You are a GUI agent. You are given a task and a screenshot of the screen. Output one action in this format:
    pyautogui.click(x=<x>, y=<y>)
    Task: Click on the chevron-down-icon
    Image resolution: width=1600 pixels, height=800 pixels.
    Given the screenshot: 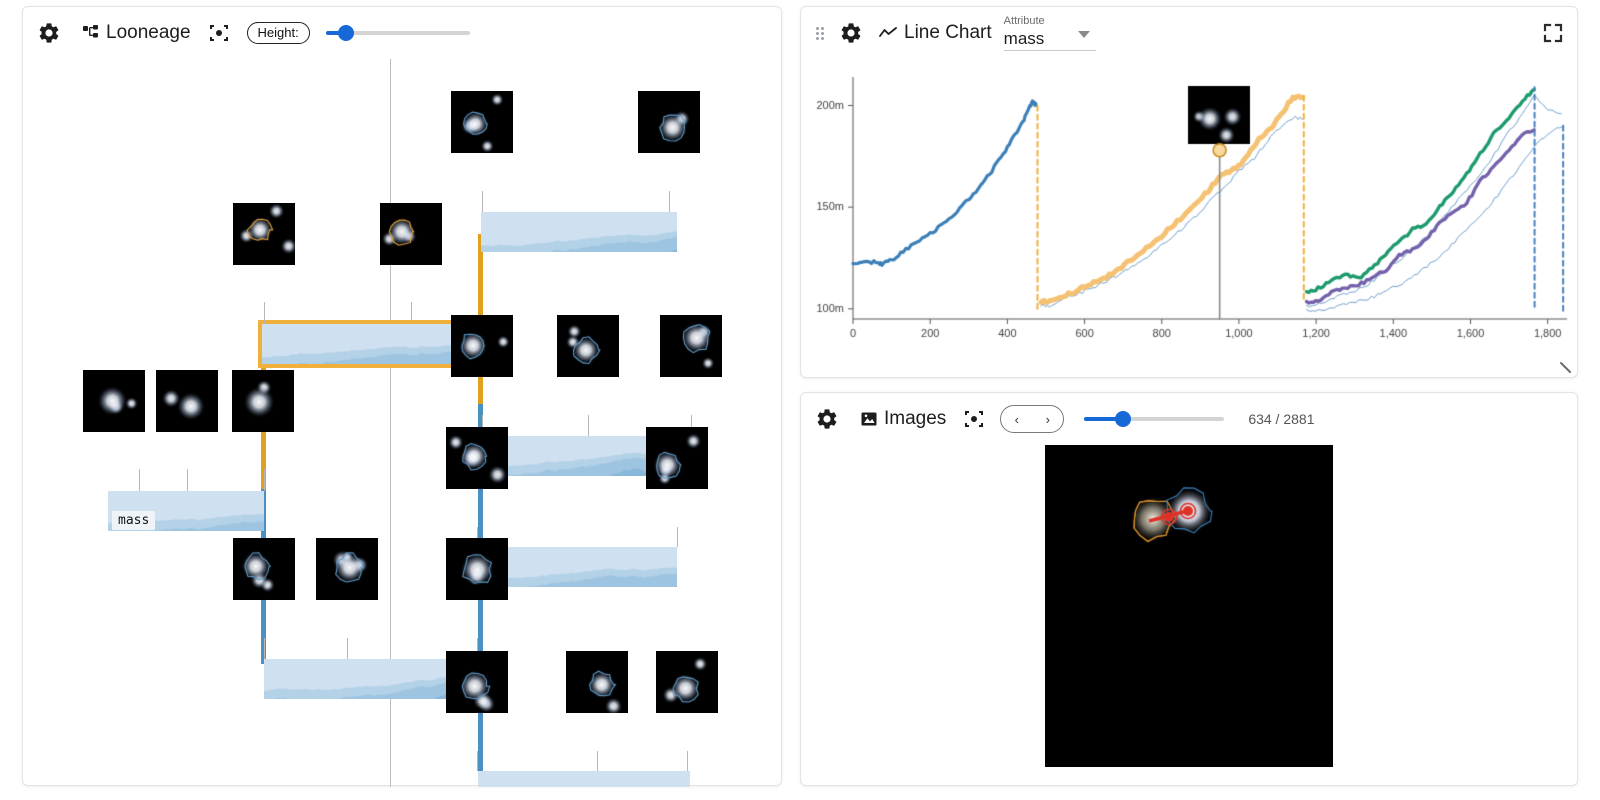 What is the action you would take?
    pyautogui.click(x=1083, y=34)
    